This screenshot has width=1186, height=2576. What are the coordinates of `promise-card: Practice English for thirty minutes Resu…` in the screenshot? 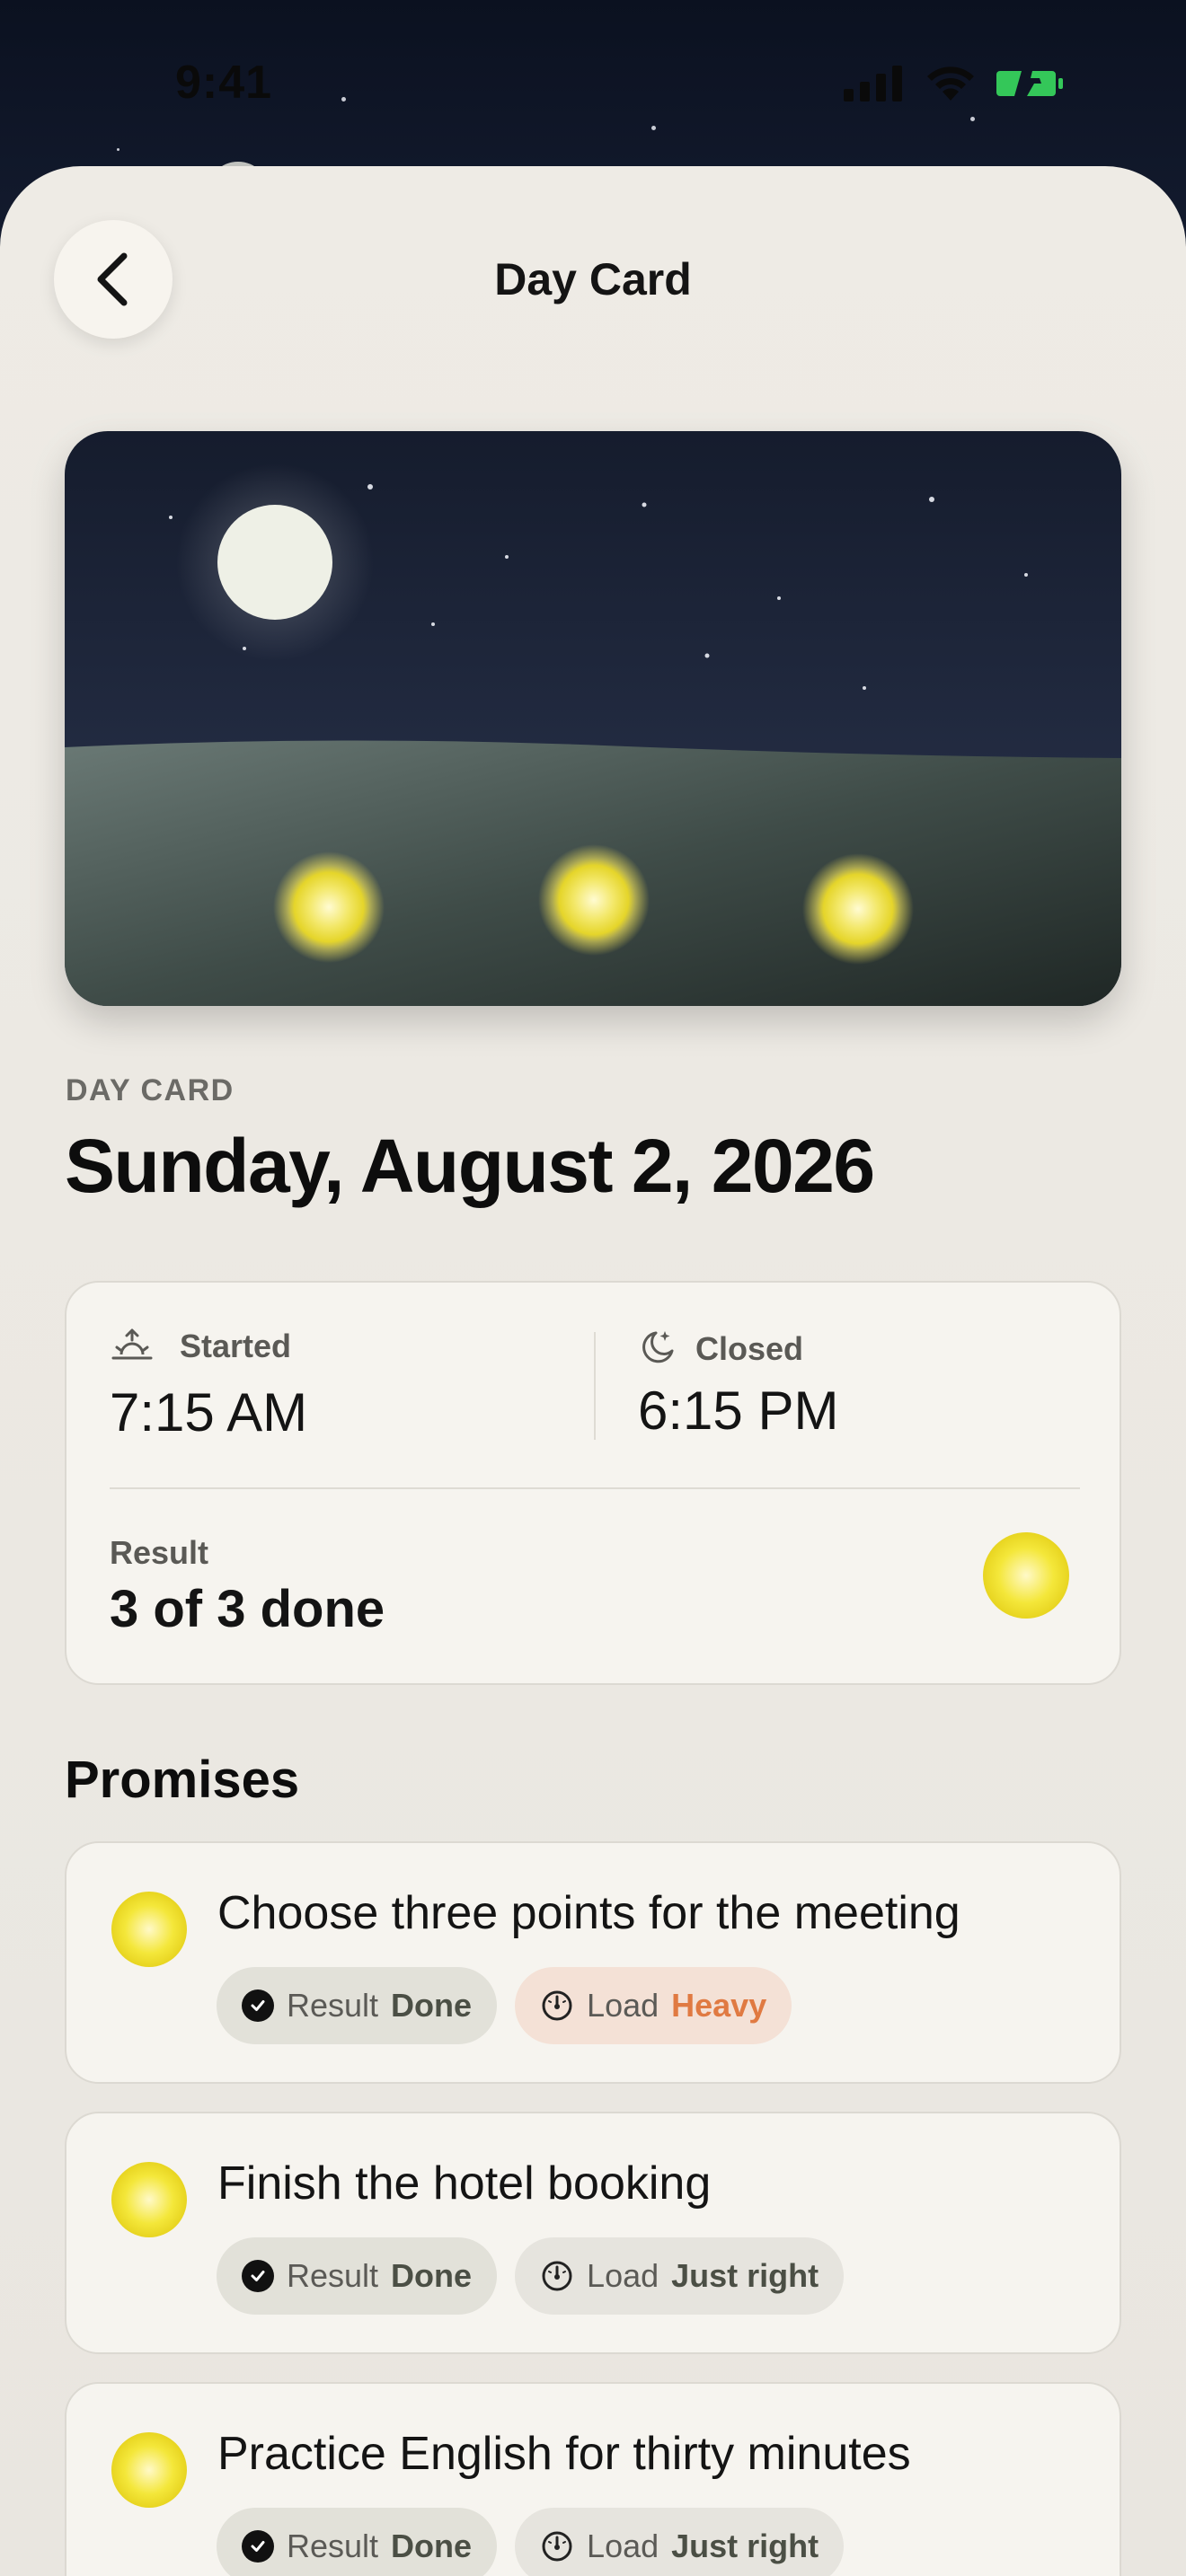 It's located at (593, 2479).